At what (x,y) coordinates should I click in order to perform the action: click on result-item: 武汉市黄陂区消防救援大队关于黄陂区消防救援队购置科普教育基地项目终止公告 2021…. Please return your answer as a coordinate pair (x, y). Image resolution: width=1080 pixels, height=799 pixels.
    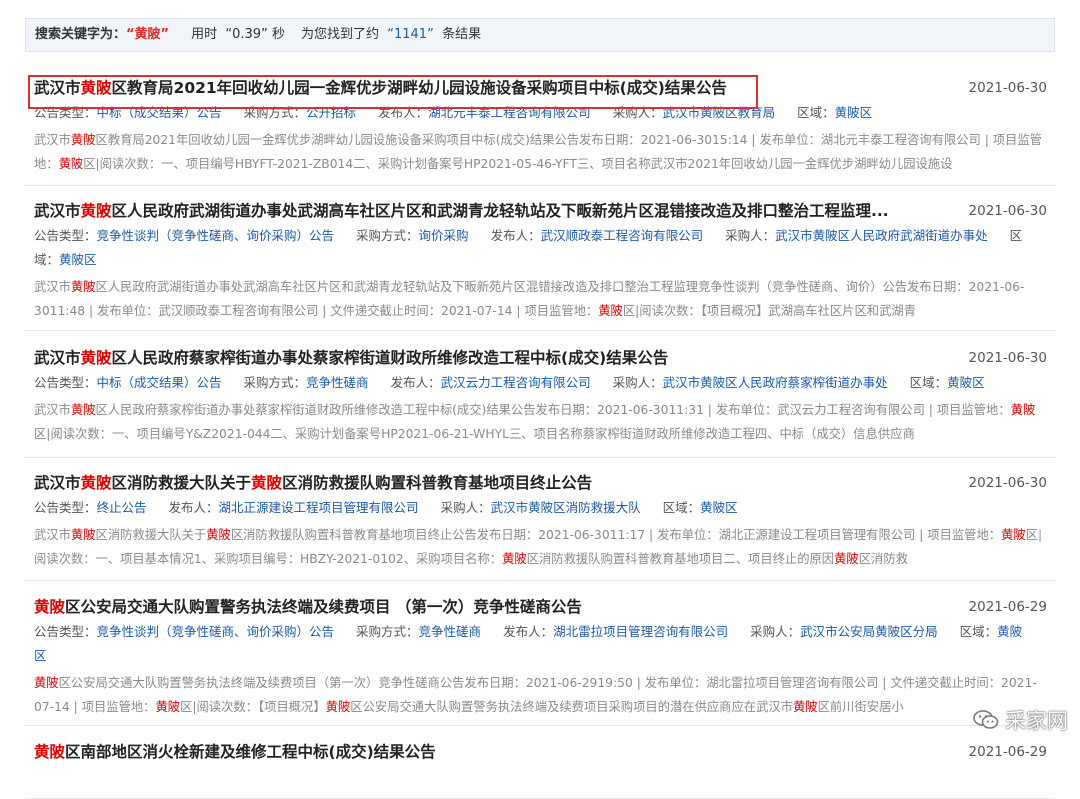
    Looking at the image, I should click on (540, 525).